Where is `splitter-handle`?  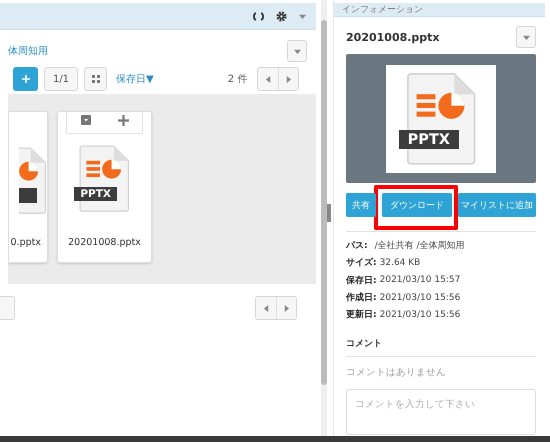 splitter-handle is located at coordinates (329, 213).